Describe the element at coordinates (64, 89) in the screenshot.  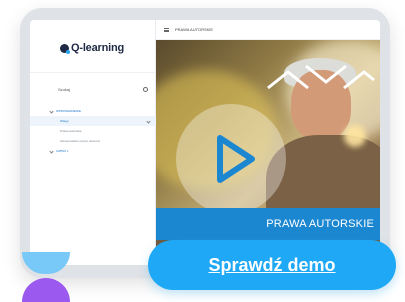
I see `search-placeholder: Szukaj` at that location.